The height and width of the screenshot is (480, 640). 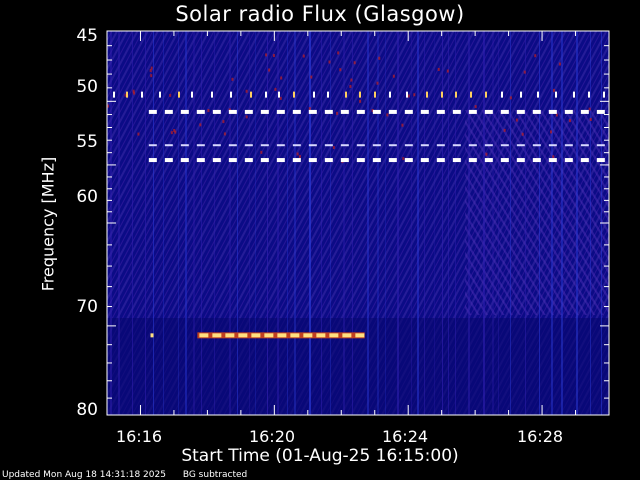 I want to click on x-tick-label: 16:16, so click(x=139, y=436).